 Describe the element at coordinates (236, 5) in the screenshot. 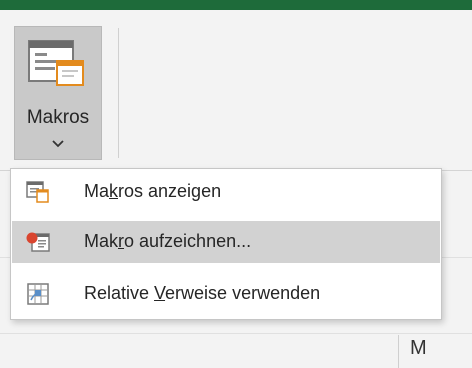

I see `title-bar-strip` at that location.